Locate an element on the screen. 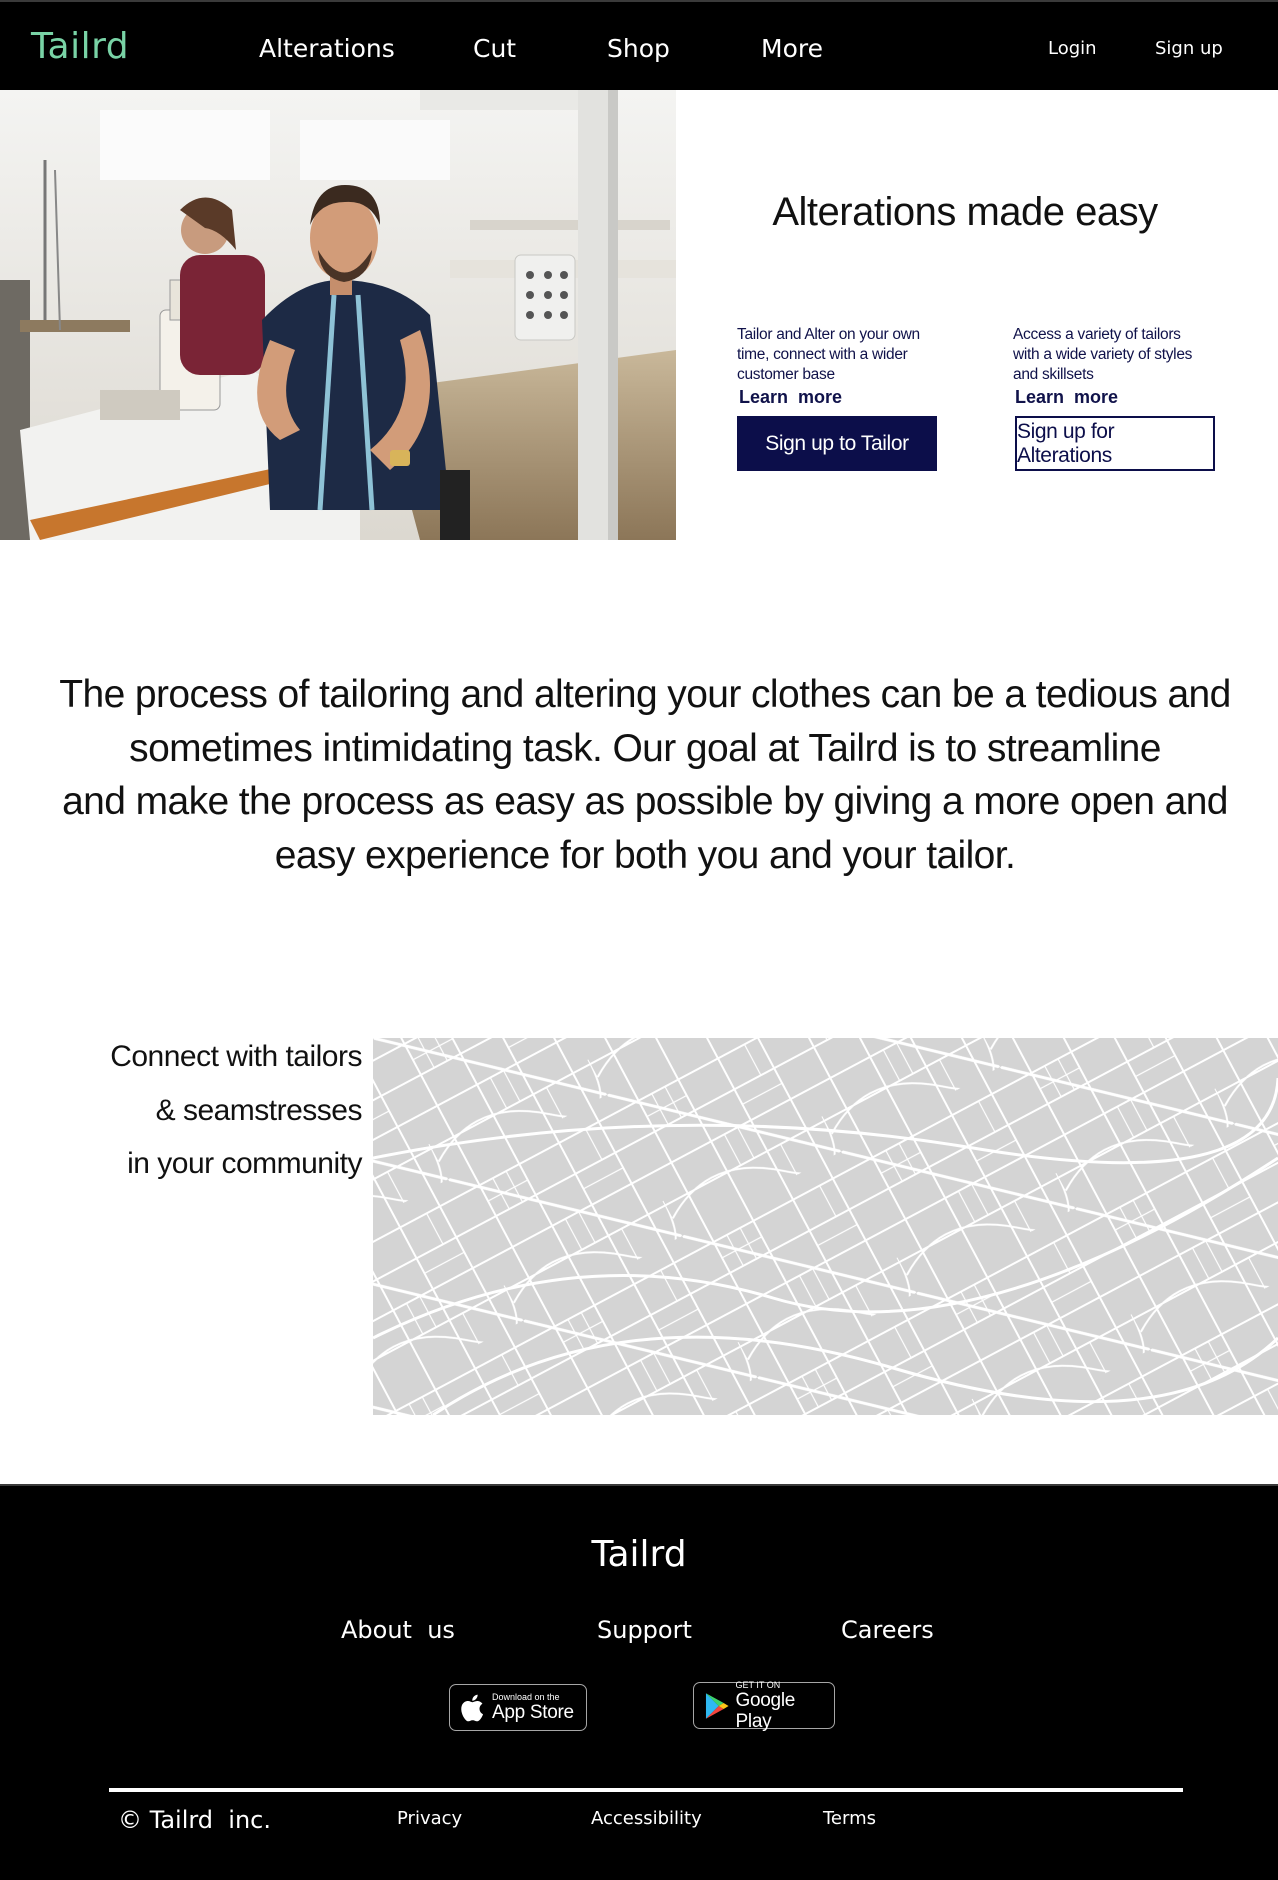 Image resolution: width=1278 pixels, height=1880 pixels. logo: Tailrd is located at coordinates (80, 46).